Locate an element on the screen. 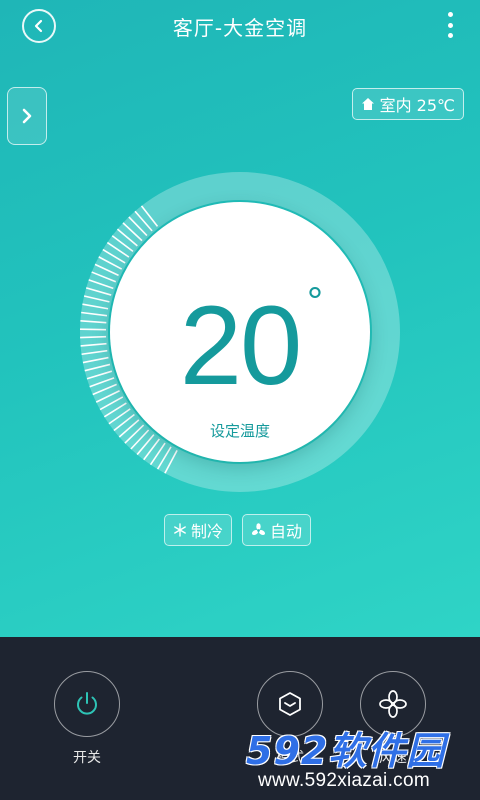 The height and width of the screenshot is (800, 480). chevron-right-icon is located at coordinates (27, 116).